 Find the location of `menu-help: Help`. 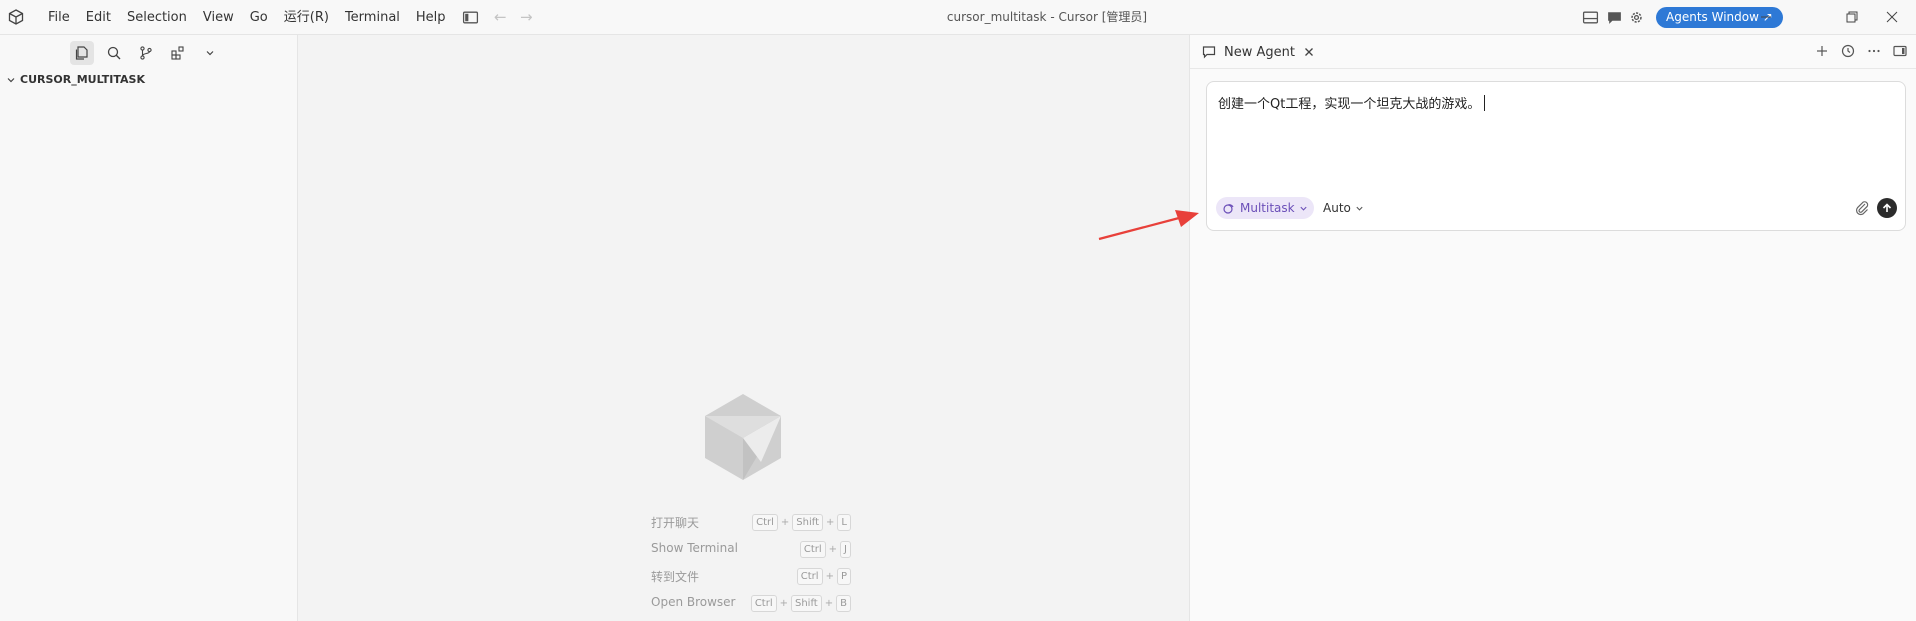

menu-help: Help is located at coordinates (431, 18).